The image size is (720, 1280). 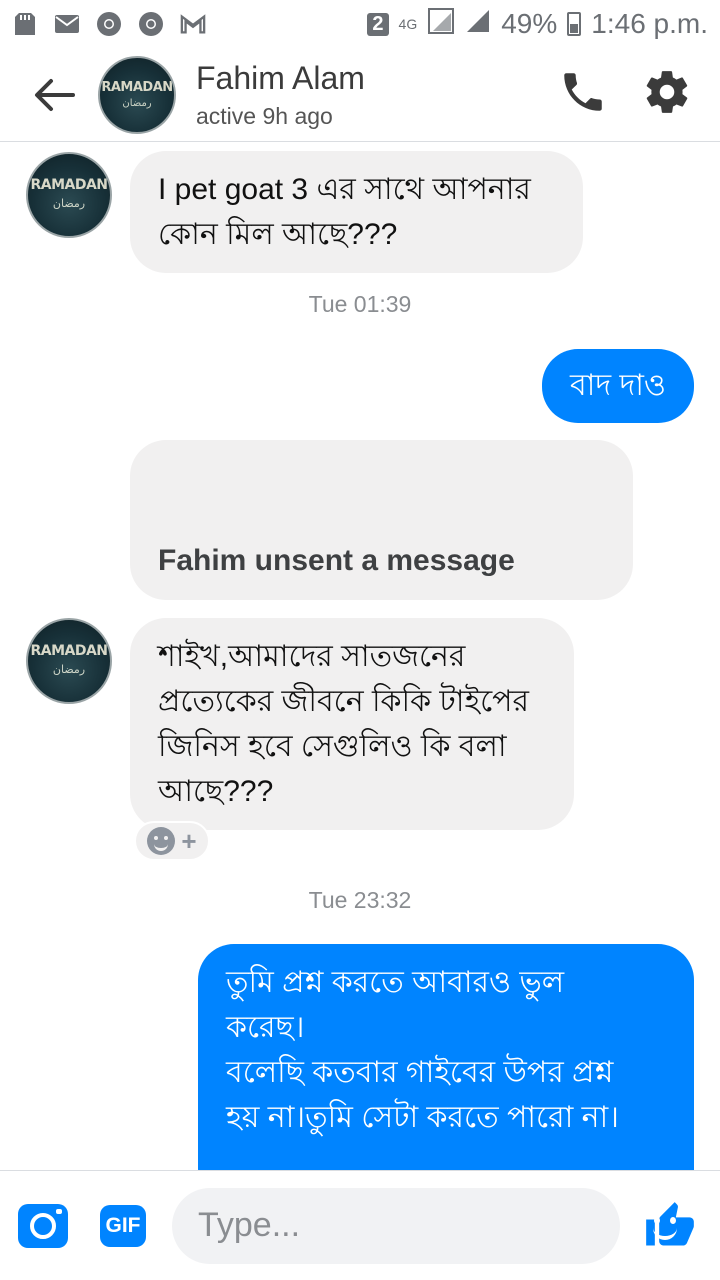 What do you see at coordinates (189, 841) in the screenshot?
I see `plus-icon: +` at bounding box center [189, 841].